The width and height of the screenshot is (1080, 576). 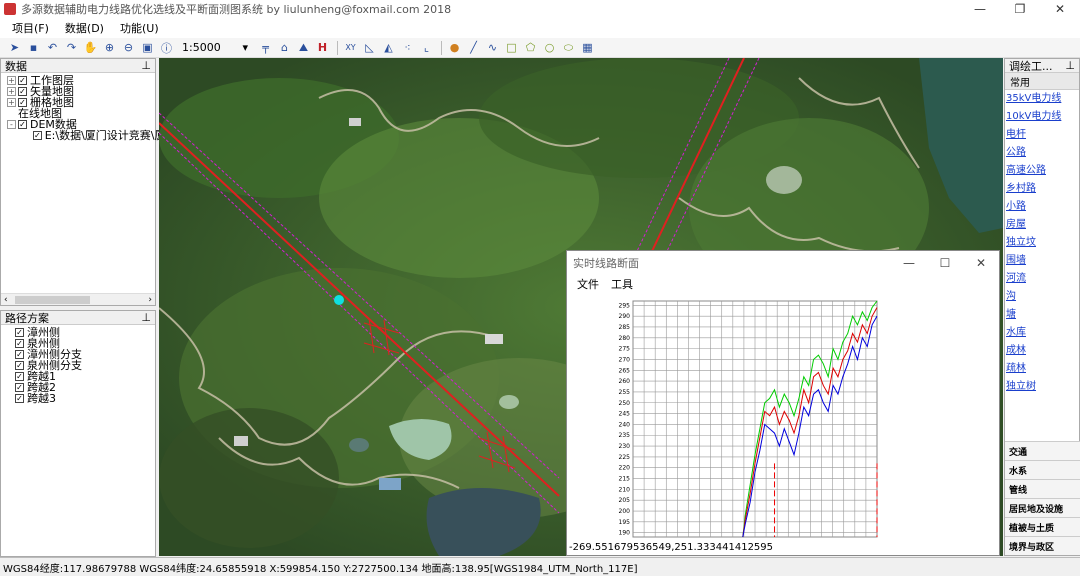 What do you see at coordinates (1042, 117) in the screenshot?
I see `survey-link: 10kV电力线` at bounding box center [1042, 117].